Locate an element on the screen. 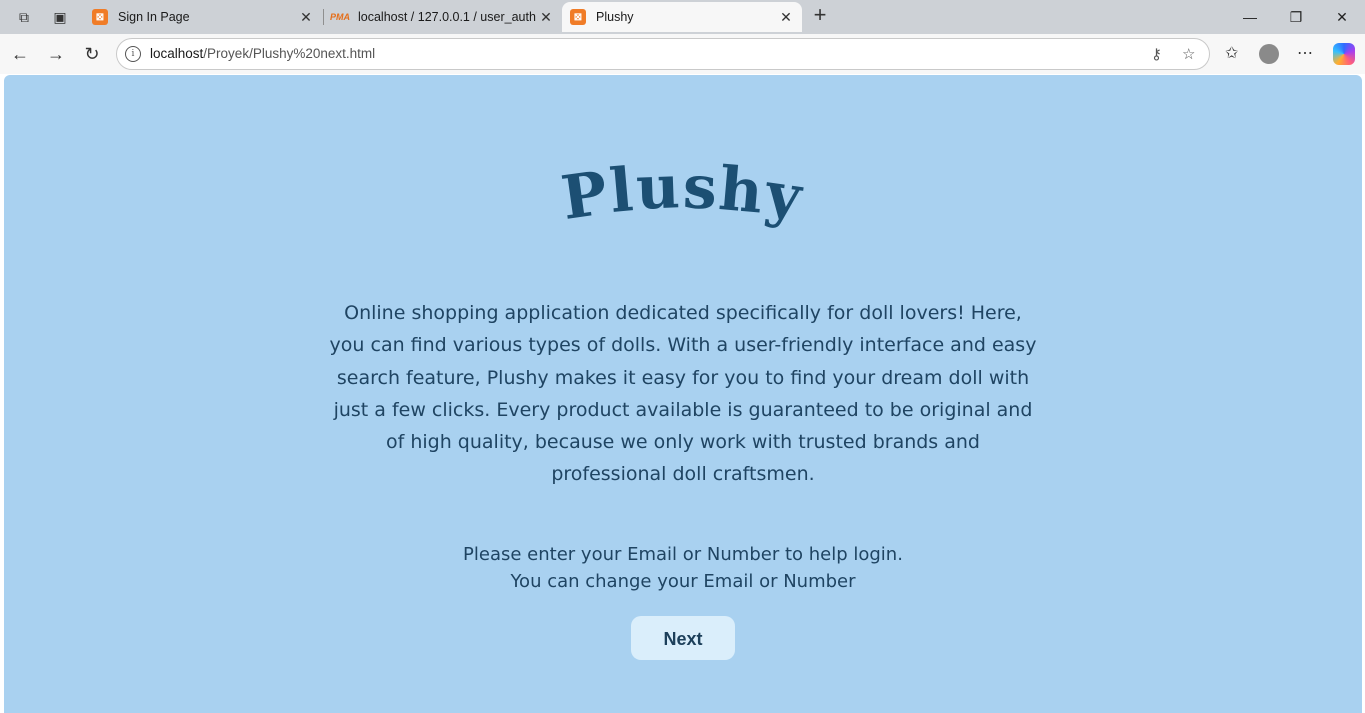 This screenshot has height=713, width=1365. next-button: Next is located at coordinates (683, 638).